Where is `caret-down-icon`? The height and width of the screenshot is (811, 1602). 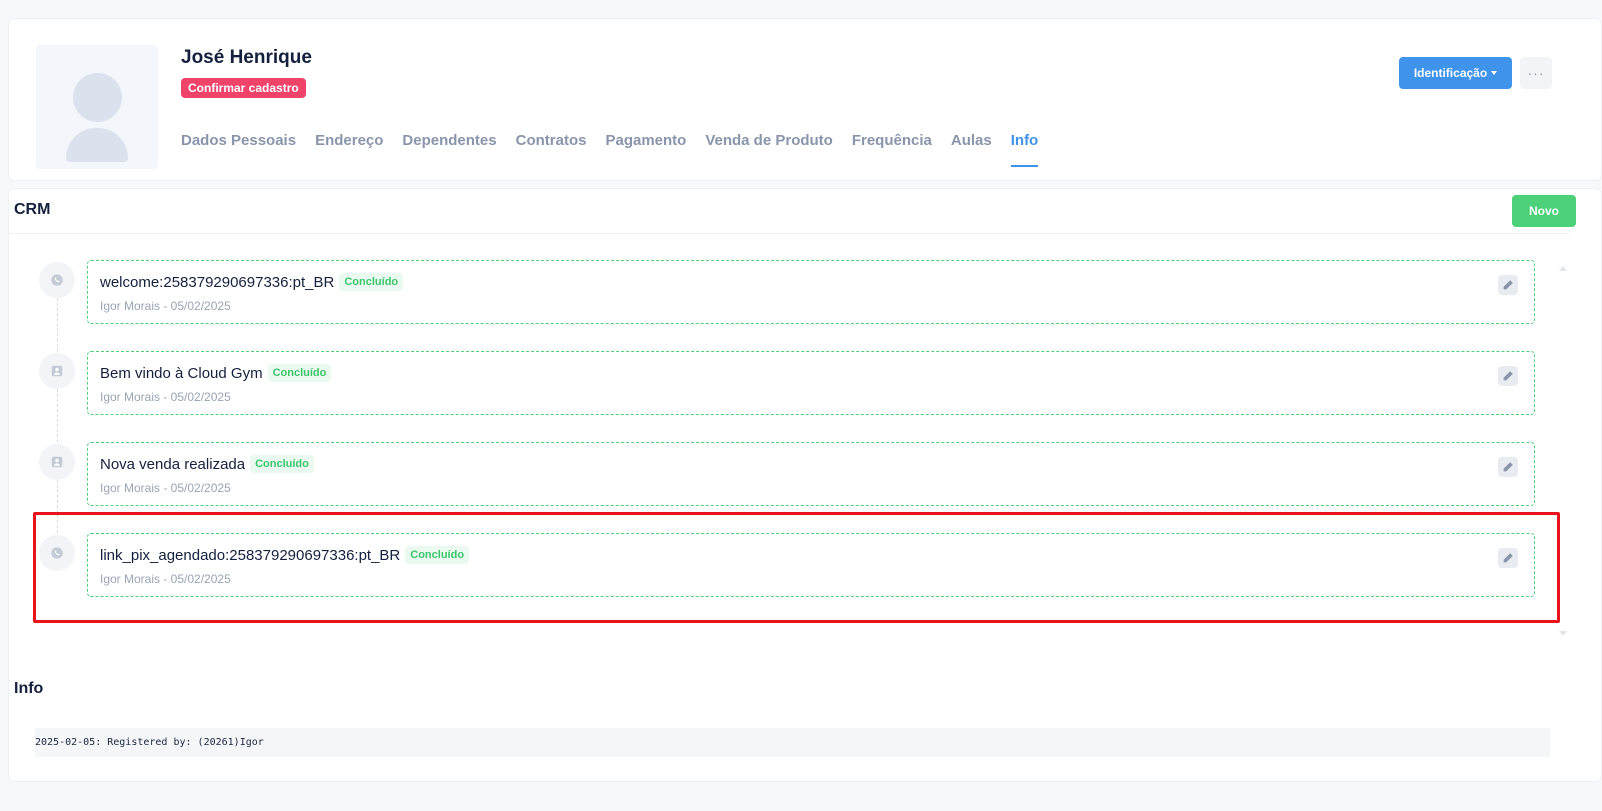 caret-down-icon is located at coordinates (1494, 73).